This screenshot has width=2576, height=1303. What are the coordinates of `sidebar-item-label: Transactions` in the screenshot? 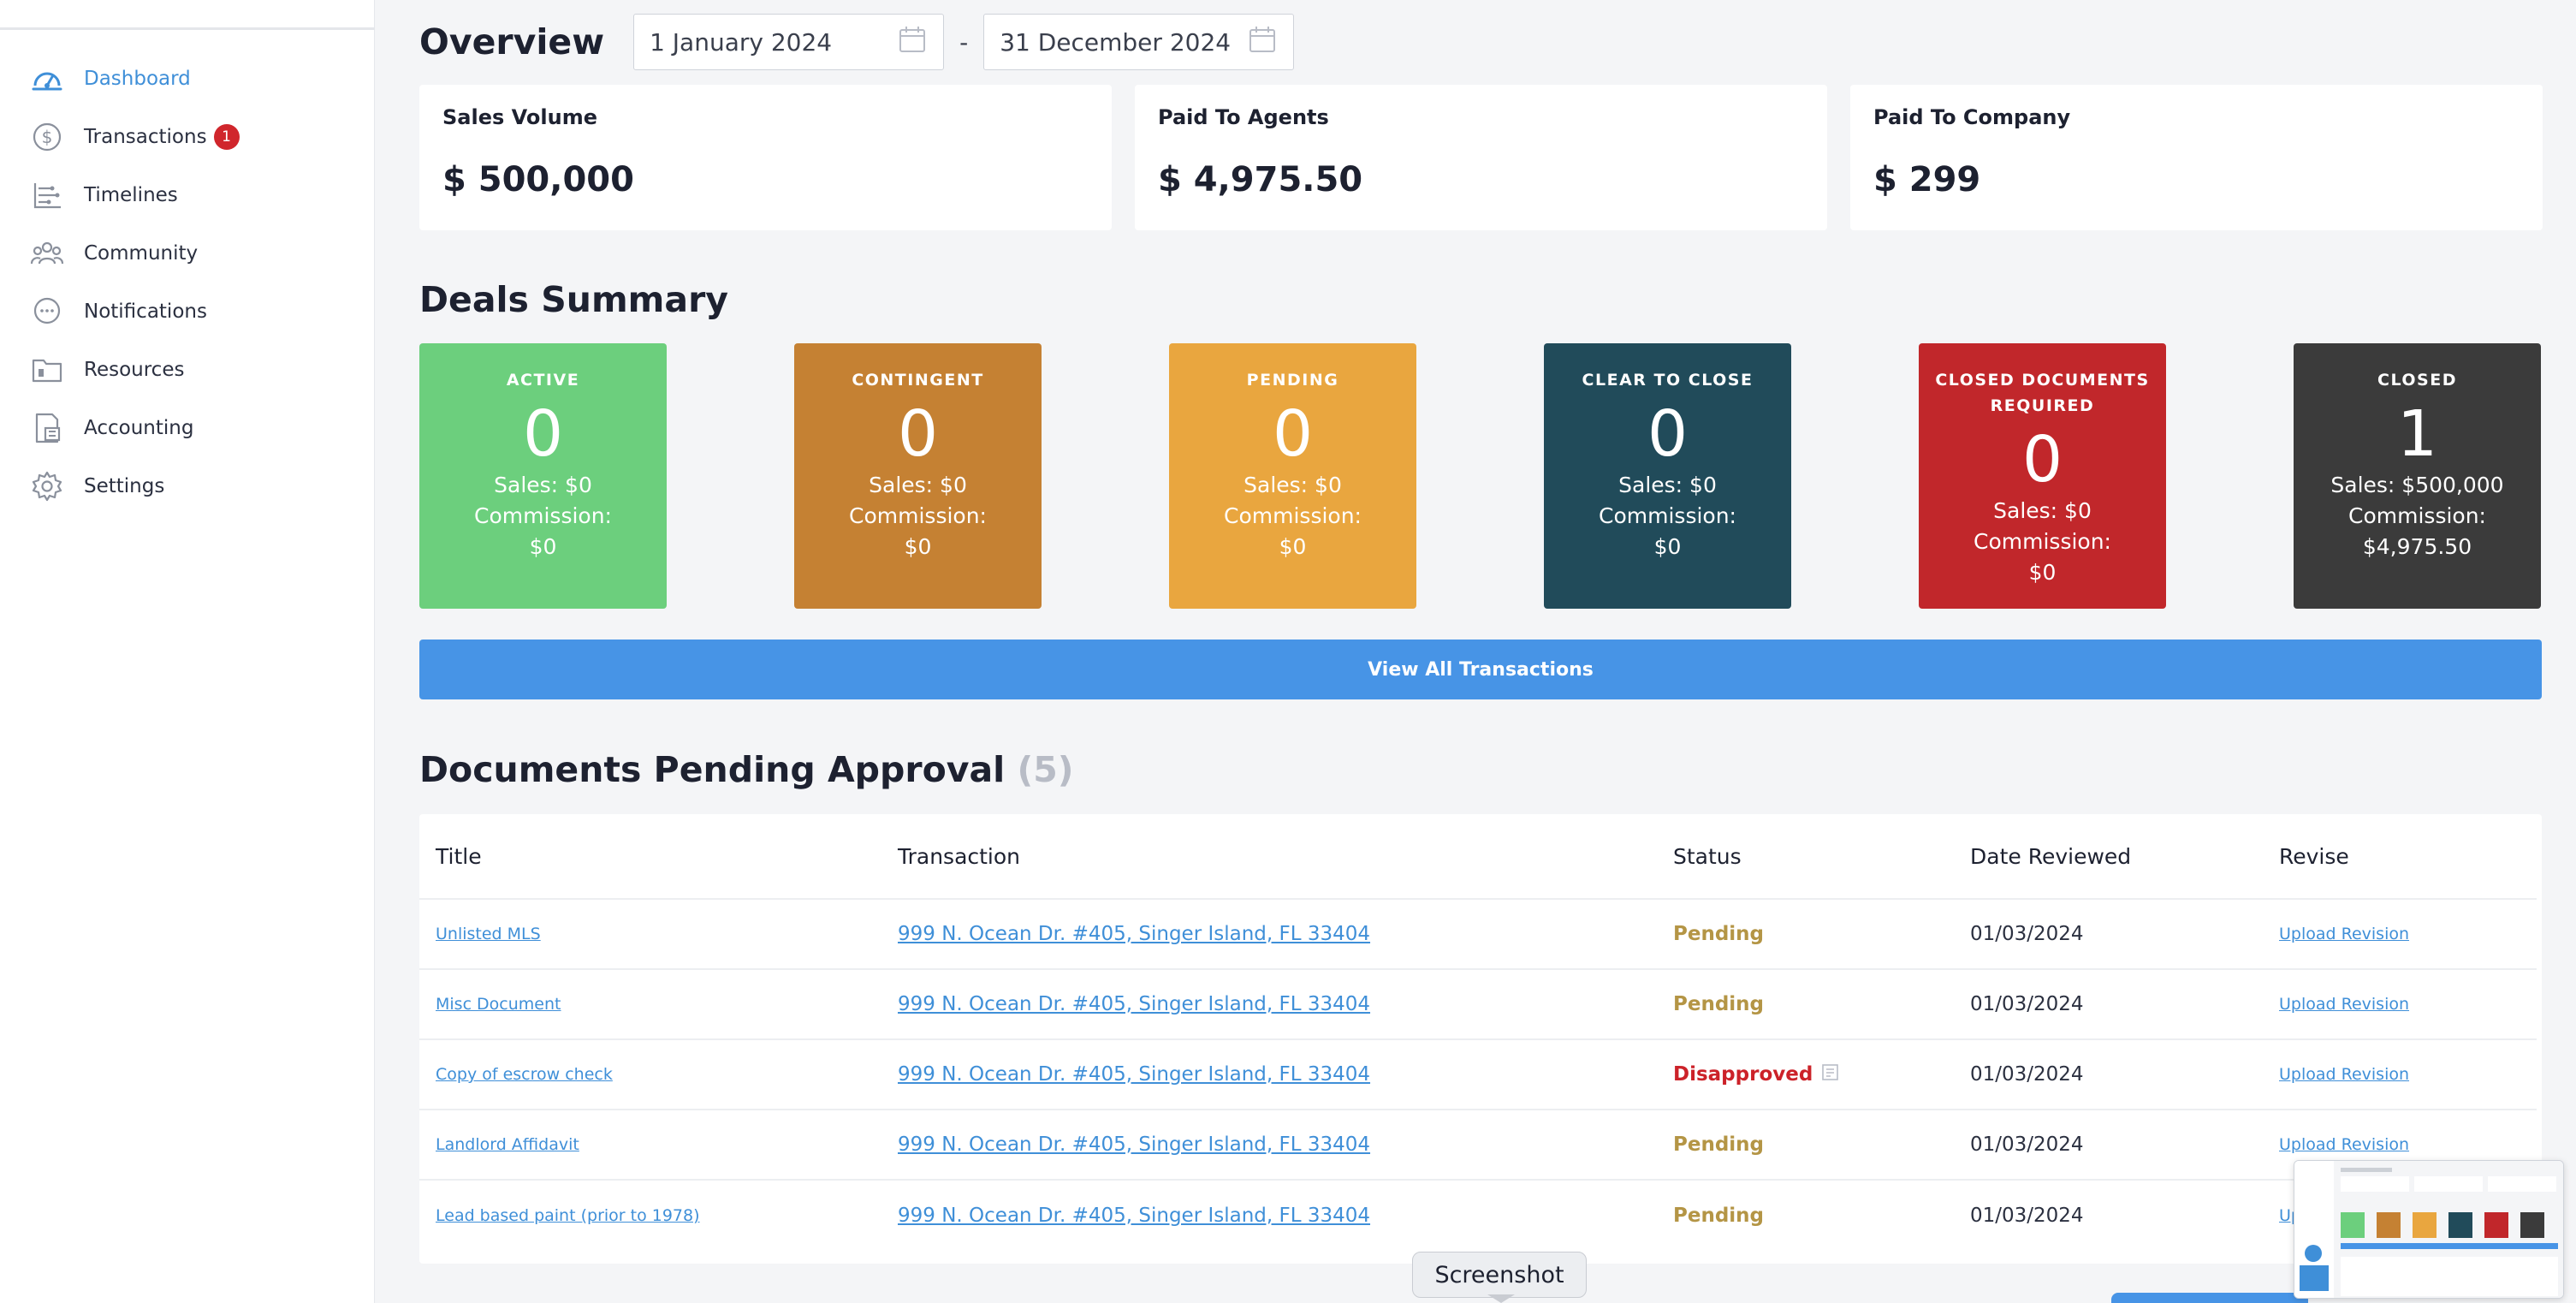 It's located at (145, 137).